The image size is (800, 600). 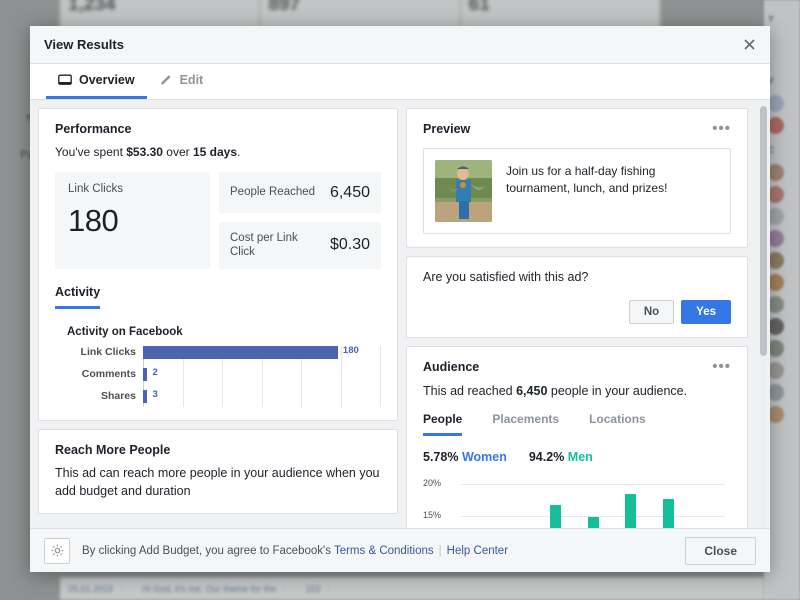 I want to click on summary-suffix: ., so click(x=239, y=152).